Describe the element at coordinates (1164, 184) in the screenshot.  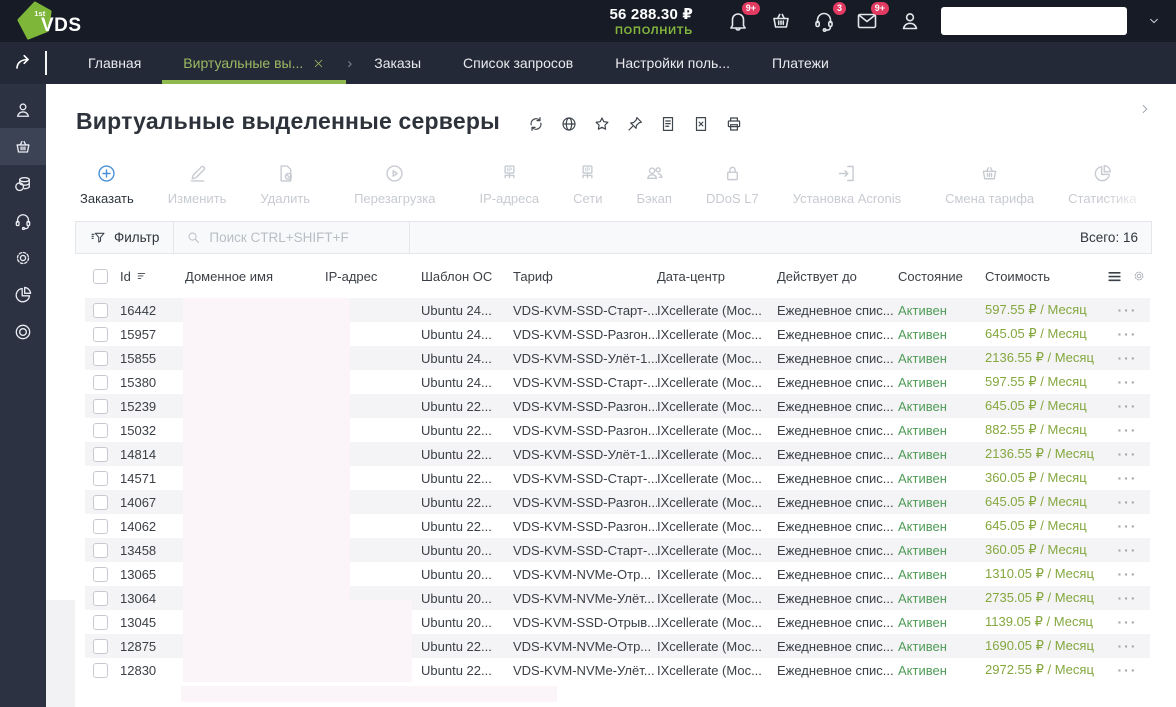
I see `history-button: ?История` at that location.